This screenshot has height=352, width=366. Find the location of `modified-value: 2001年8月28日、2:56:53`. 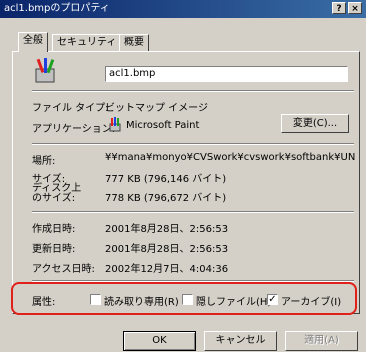

modified-value: 2001年8月28日、2:56:53 is located at coordinates (167, 249).